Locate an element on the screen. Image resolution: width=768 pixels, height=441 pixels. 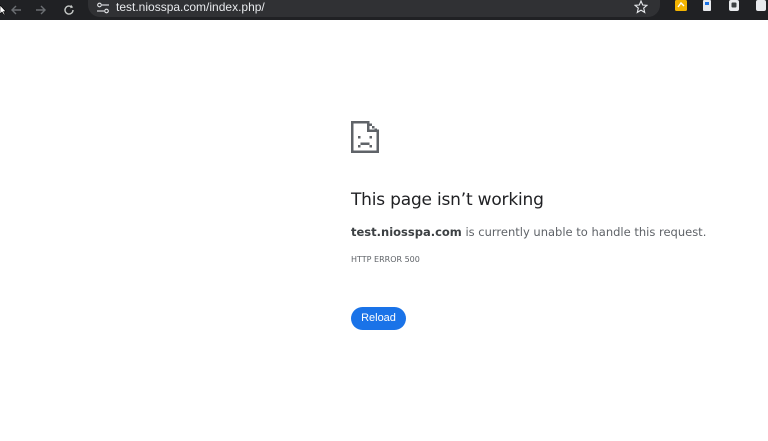
browser-toolbar: test.niosspa.com/index.php/ is located at coordinates (384, 10).